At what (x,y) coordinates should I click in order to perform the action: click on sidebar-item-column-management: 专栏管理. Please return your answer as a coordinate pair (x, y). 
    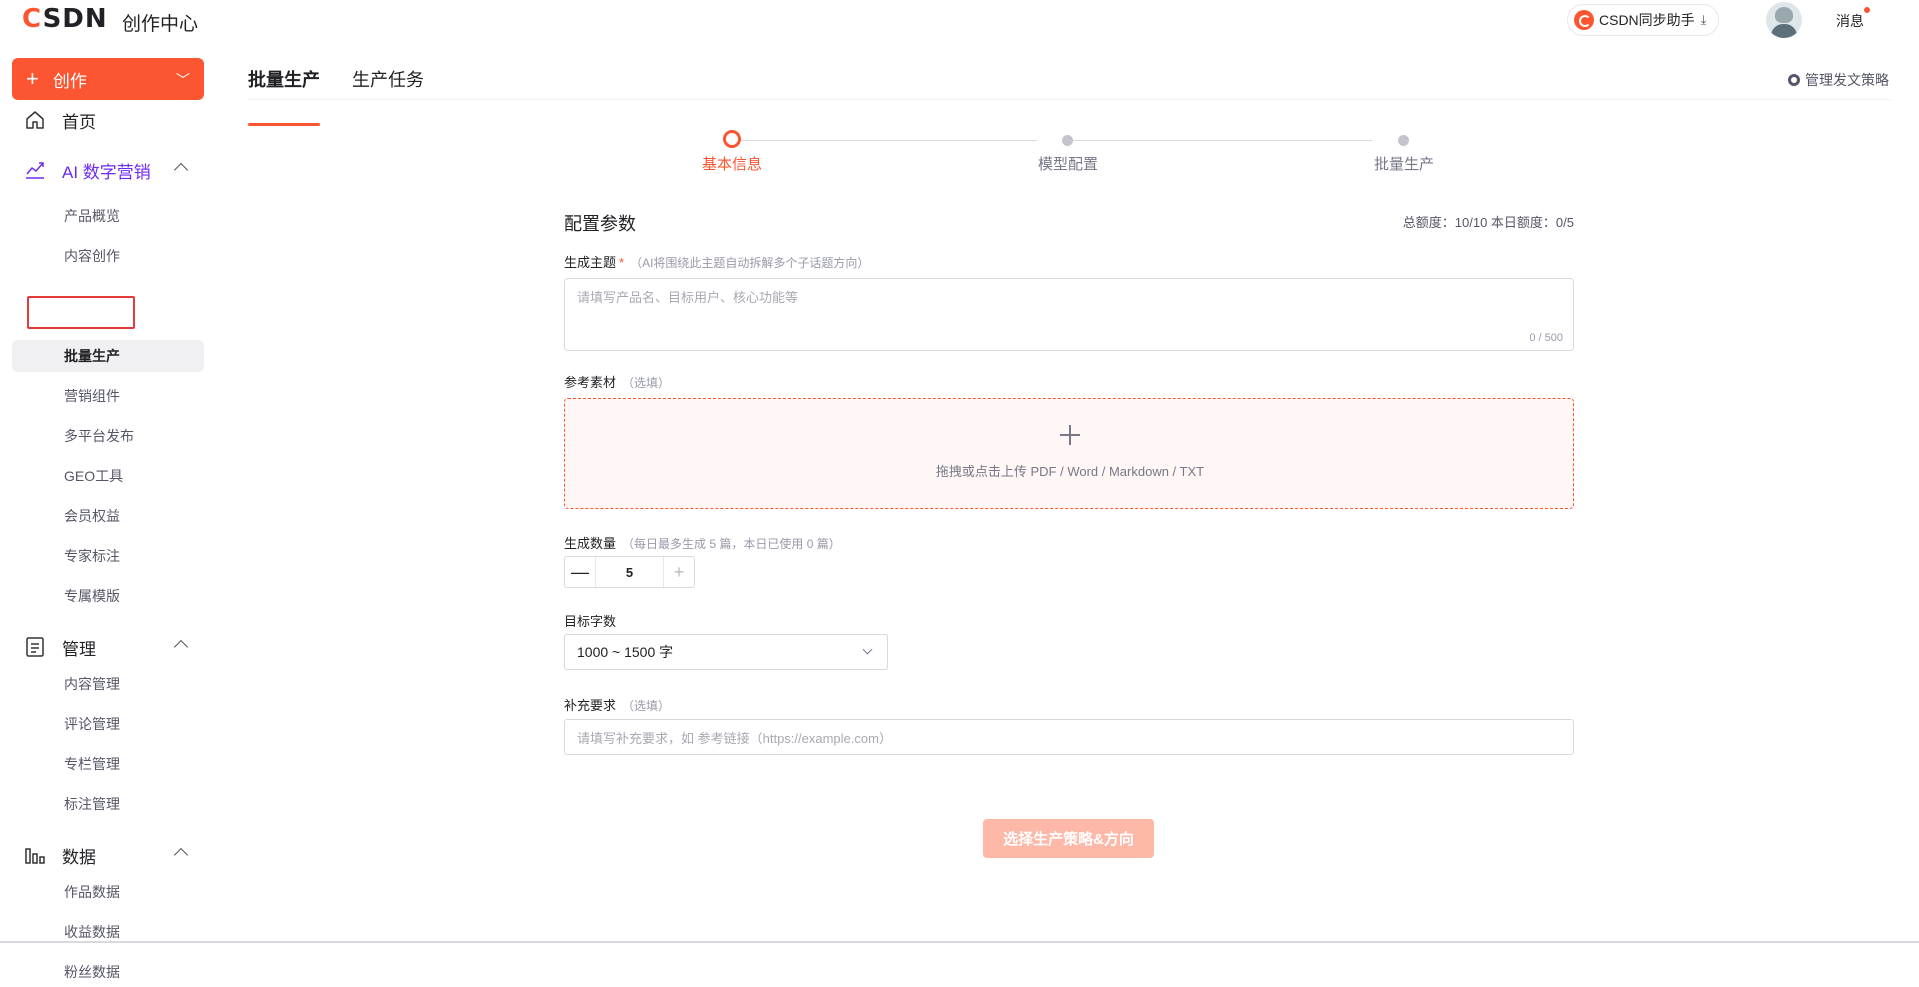
    Looking at the image, I should click on (108, 764).